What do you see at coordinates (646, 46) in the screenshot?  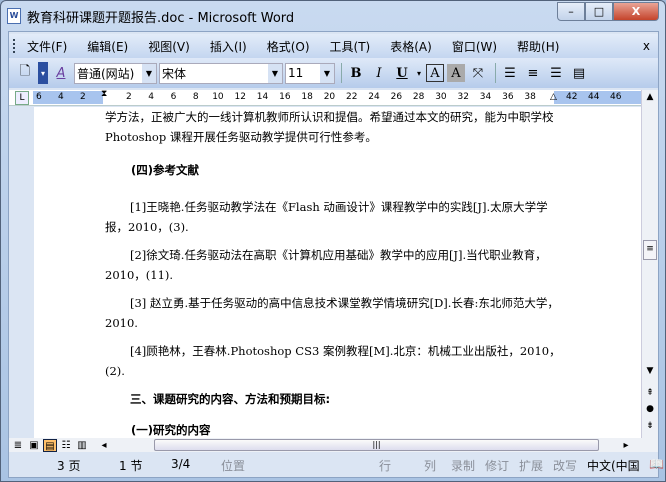 I see `close-document-button: x` at bounding box center [646, 46].